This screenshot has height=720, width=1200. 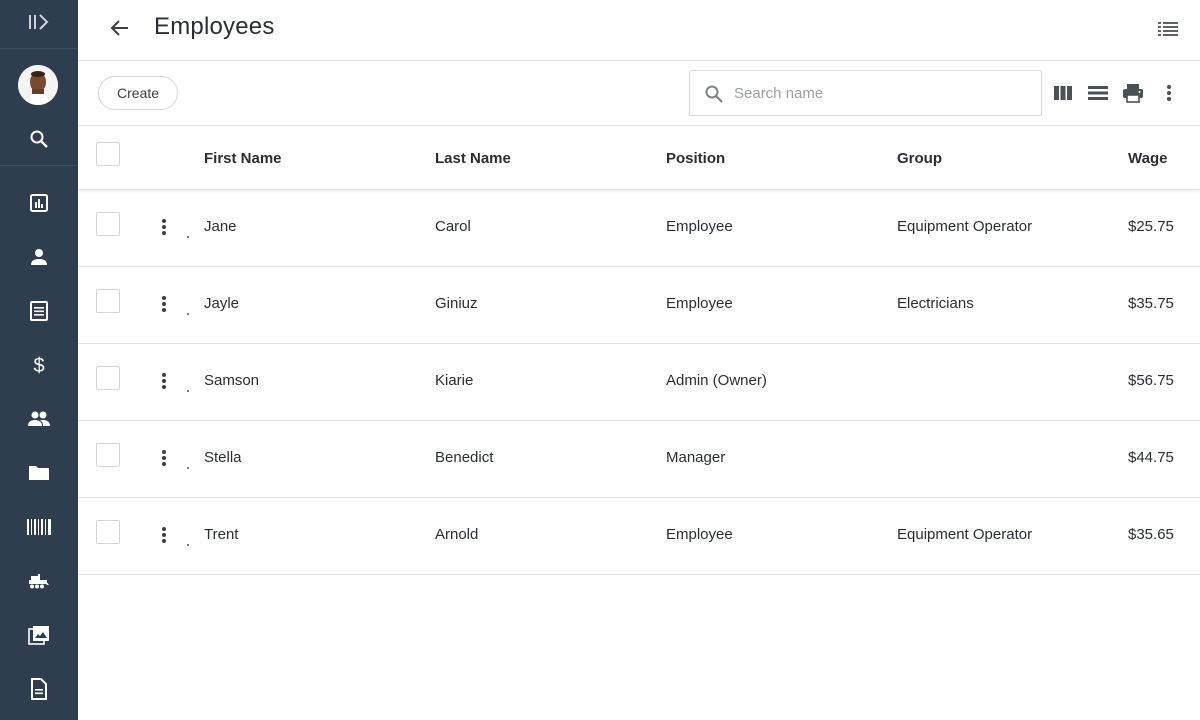 I want to click on cell-wage: $56.75, so click(x=1151, y=380).